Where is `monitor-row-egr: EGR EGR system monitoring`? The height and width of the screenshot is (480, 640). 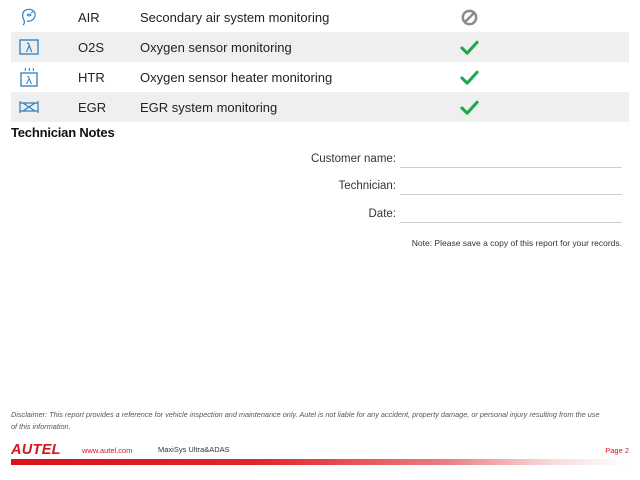
monitor-row-egr: EGR EGR system monitoring is located at coordinates (320, 107).